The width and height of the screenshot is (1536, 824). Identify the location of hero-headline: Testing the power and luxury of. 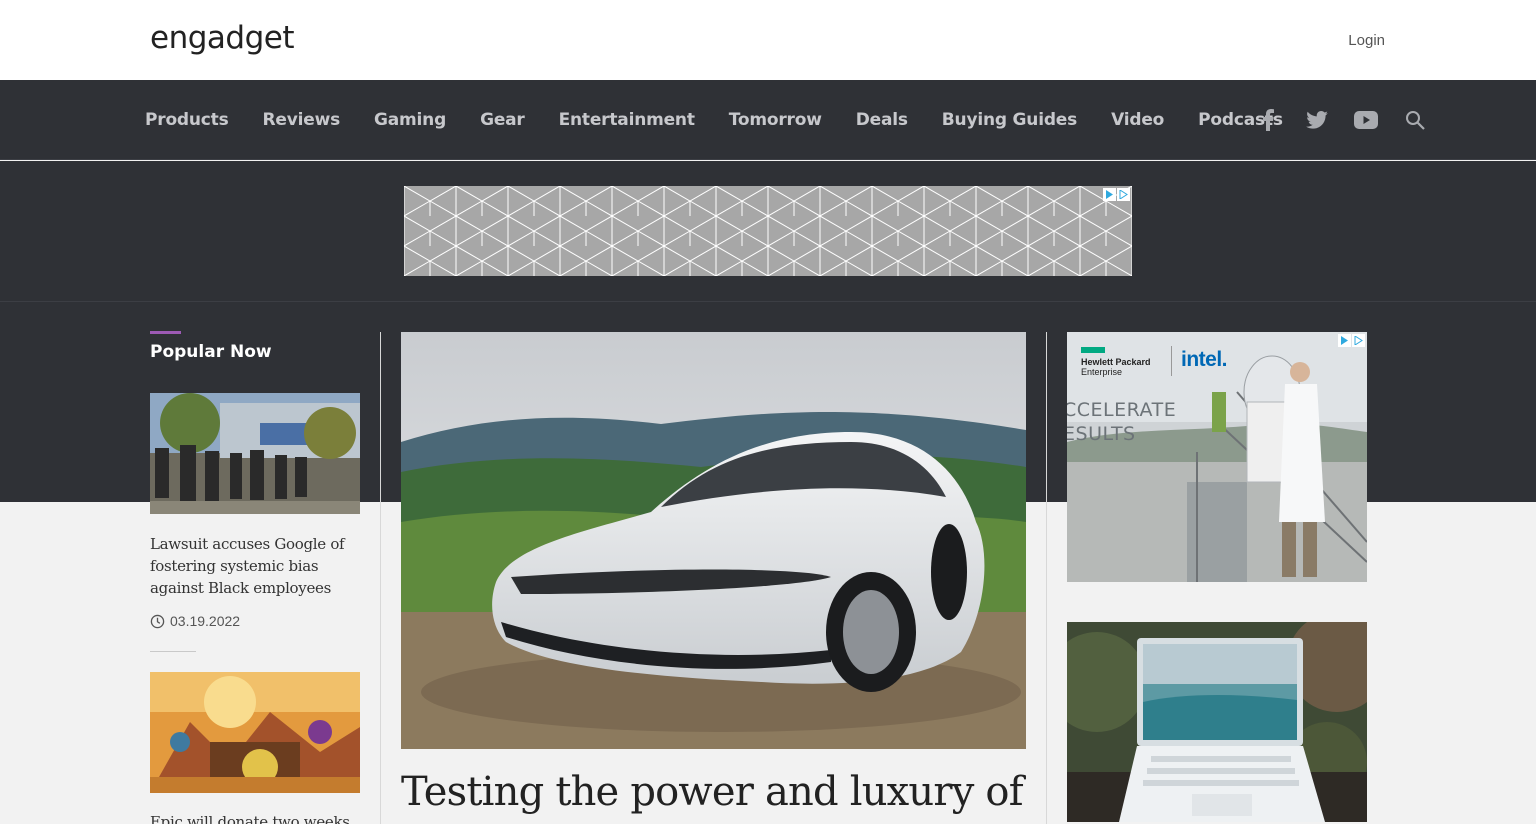
(721, 792).